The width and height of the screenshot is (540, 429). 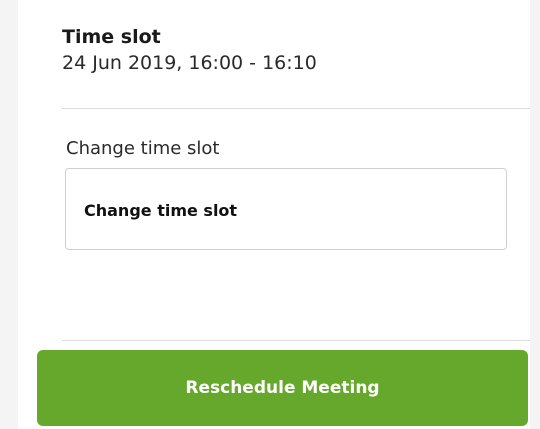 I want to click on change-time-slot-select-value: Change time slot, so click(x=161, y=210).